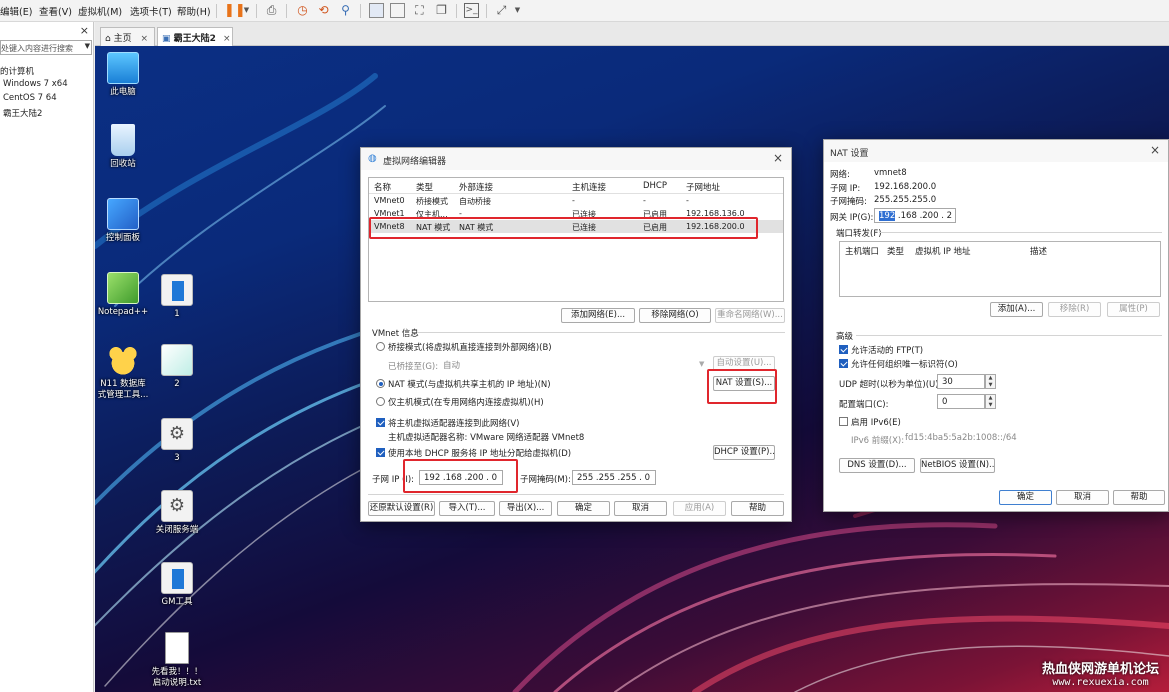 The width and height of the screenshot is (1169, 692). What do you see at coordinates (397, 10) in the screenshot?
I see `console-view-icon` at bounding box center [397, 10].